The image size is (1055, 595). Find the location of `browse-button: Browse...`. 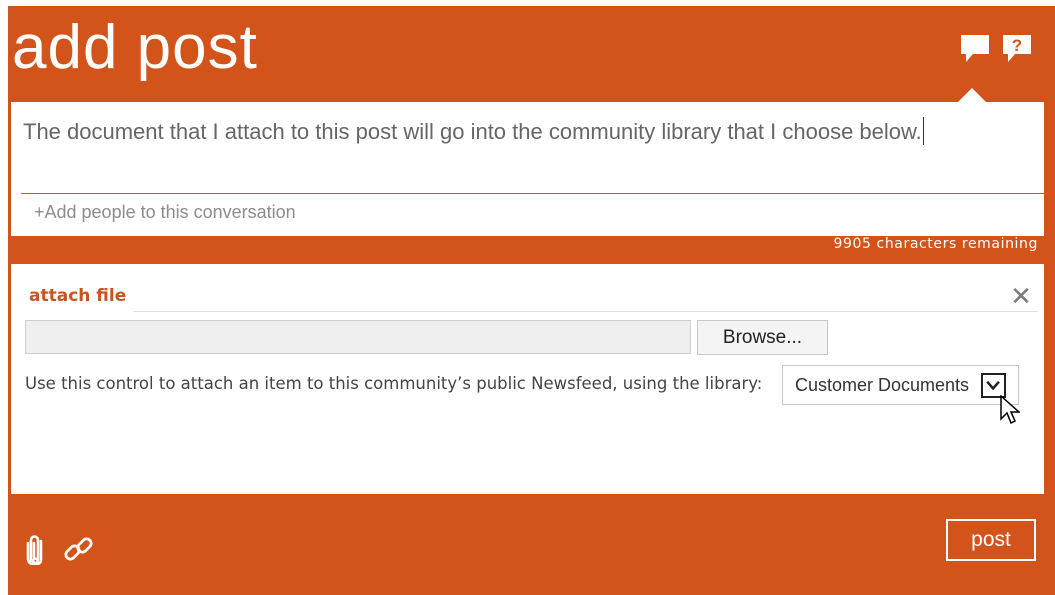

browse-button: Browse... is located at coordinates (762, 337).